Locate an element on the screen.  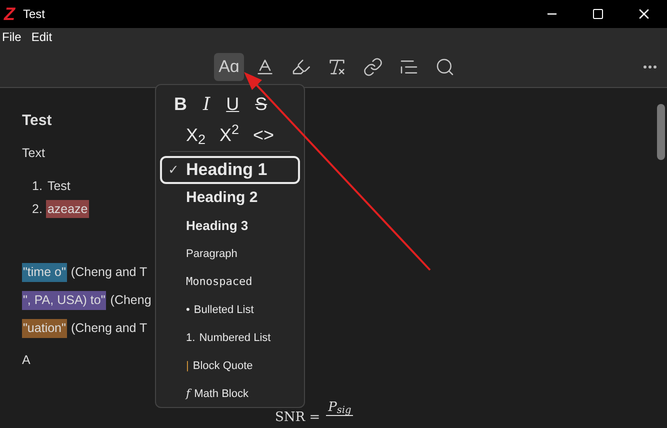
format-mark-button: S is located at coordinates (261, 104).